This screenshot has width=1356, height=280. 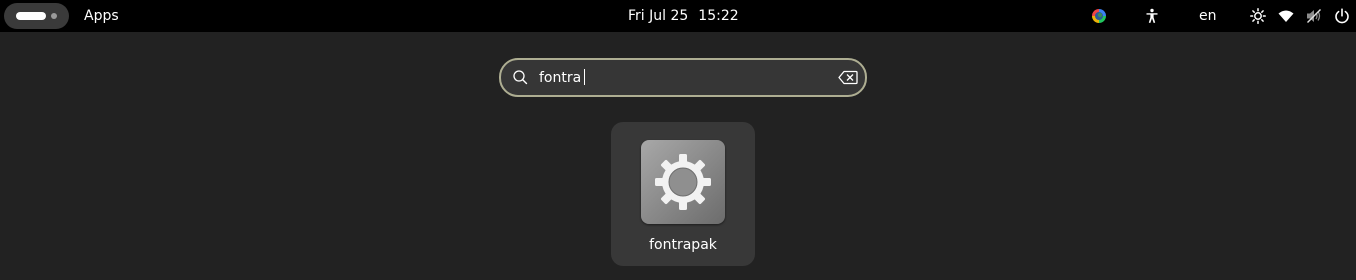 I want to click on date-label: Fri Jul 25, so click(x=658, y=16).